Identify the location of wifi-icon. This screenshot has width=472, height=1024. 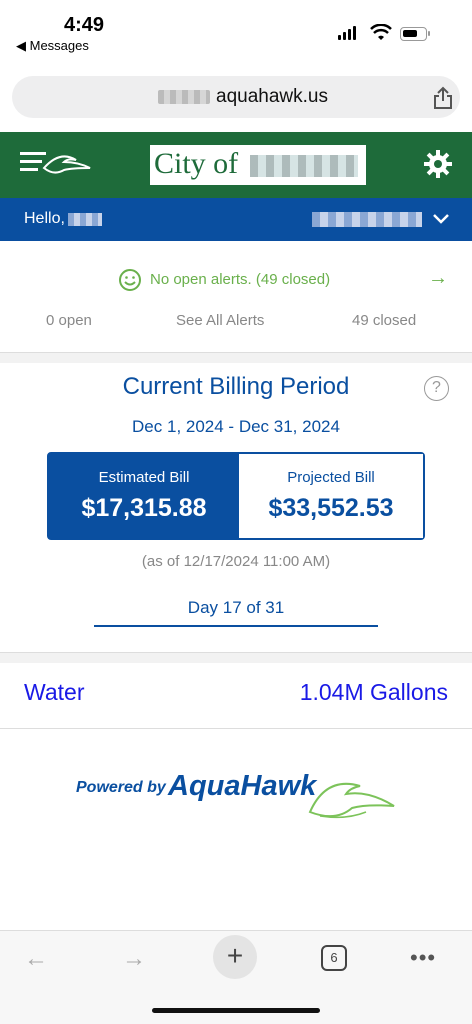
(381, 32).